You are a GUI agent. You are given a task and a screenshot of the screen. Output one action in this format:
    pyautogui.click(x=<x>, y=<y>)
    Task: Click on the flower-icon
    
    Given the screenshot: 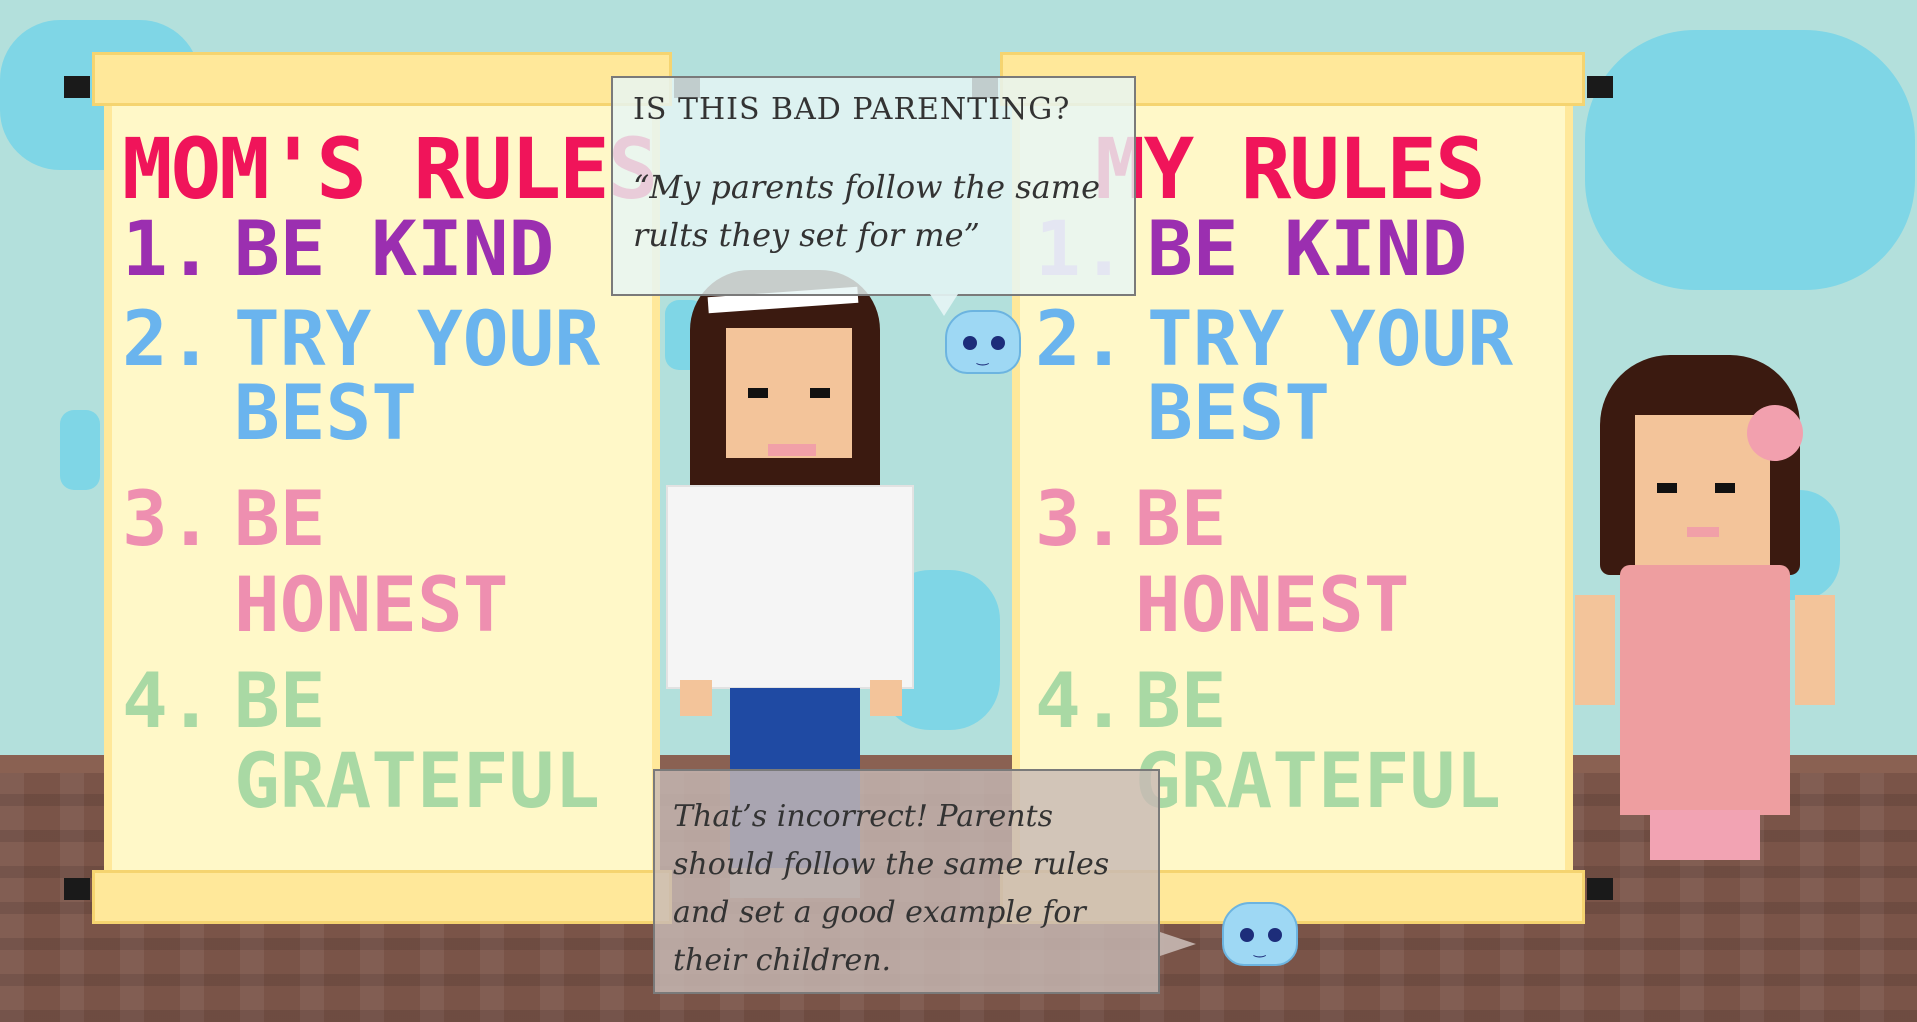 What is the action you would take?
    pyautogui.click(x=1775, y=433)
    